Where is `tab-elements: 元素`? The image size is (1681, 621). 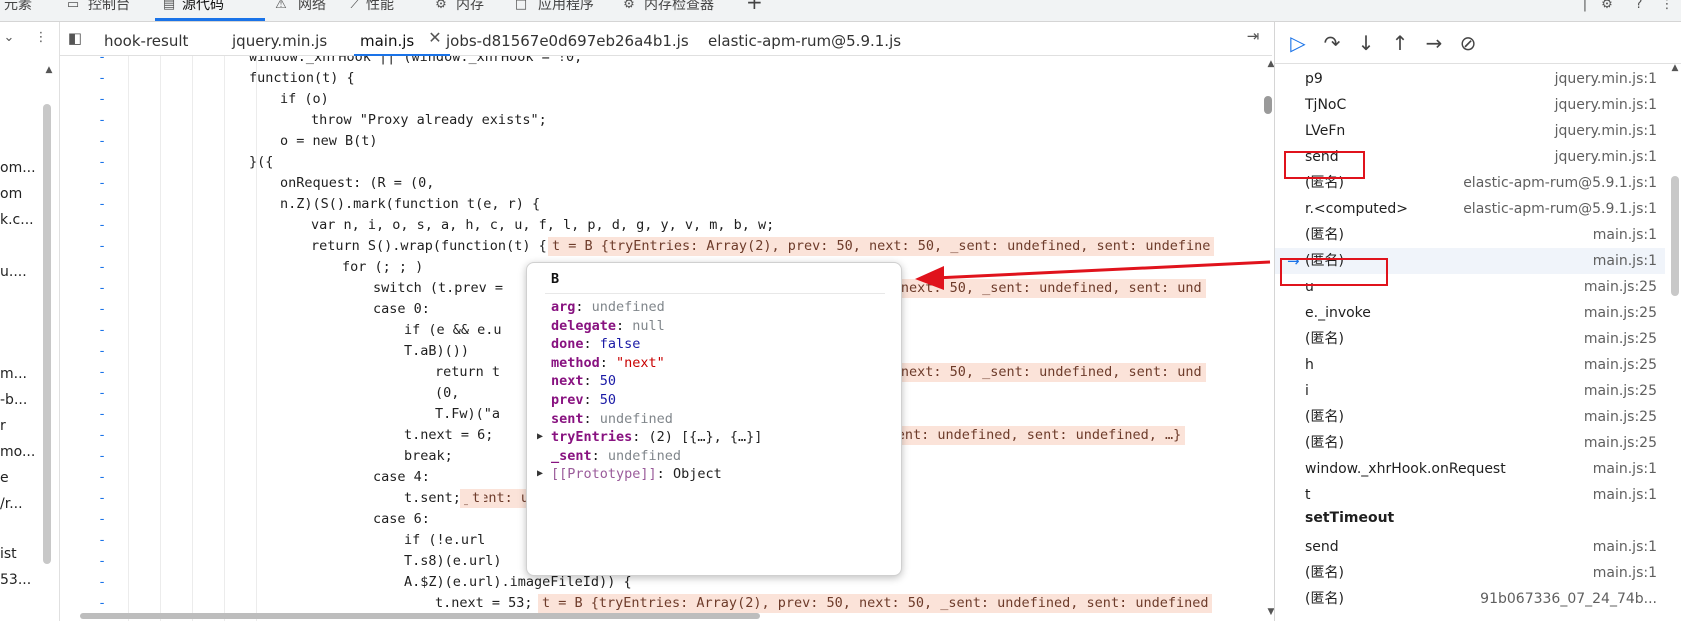
tab-elements: 元素 is located at coordinates (18, 8).